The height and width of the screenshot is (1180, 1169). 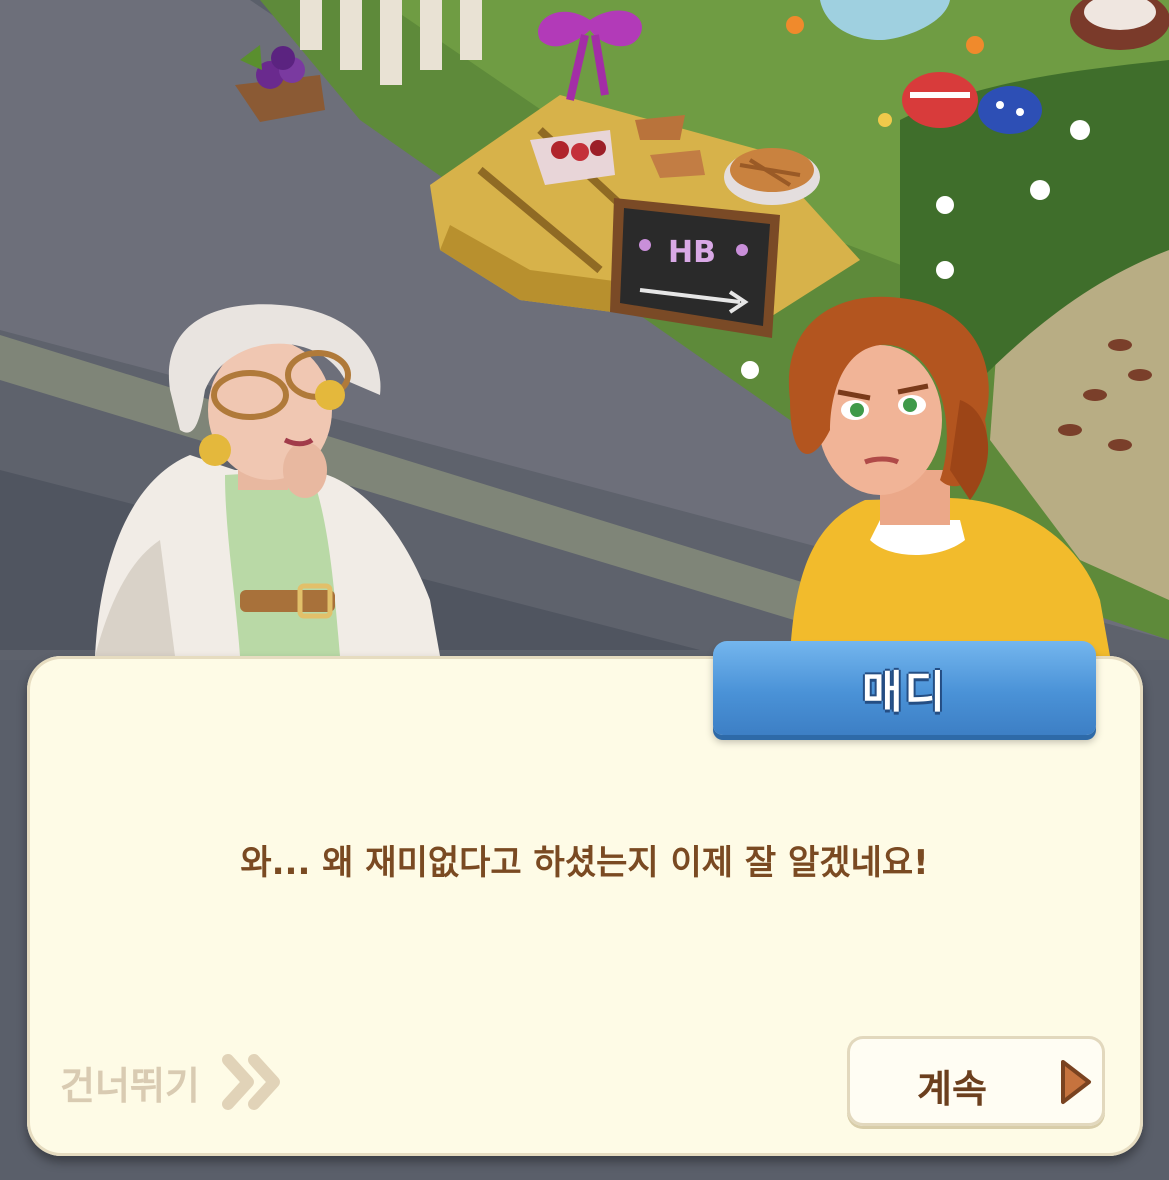 I want to click on skip-label: 건너뛰기, so click(x=130, y=1085).